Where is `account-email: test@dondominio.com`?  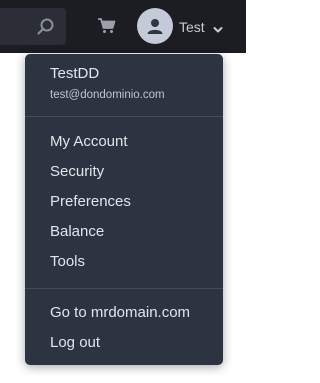
account-email: test@dondominio.com is located at coordinates (107, 95).